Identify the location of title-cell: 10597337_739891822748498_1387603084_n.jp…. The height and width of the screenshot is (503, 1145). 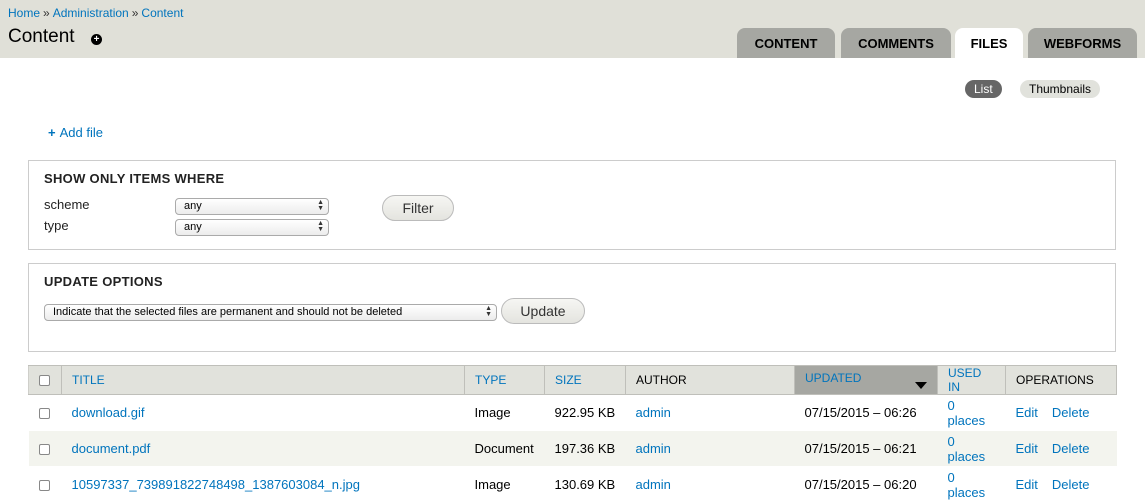
(263, 484).